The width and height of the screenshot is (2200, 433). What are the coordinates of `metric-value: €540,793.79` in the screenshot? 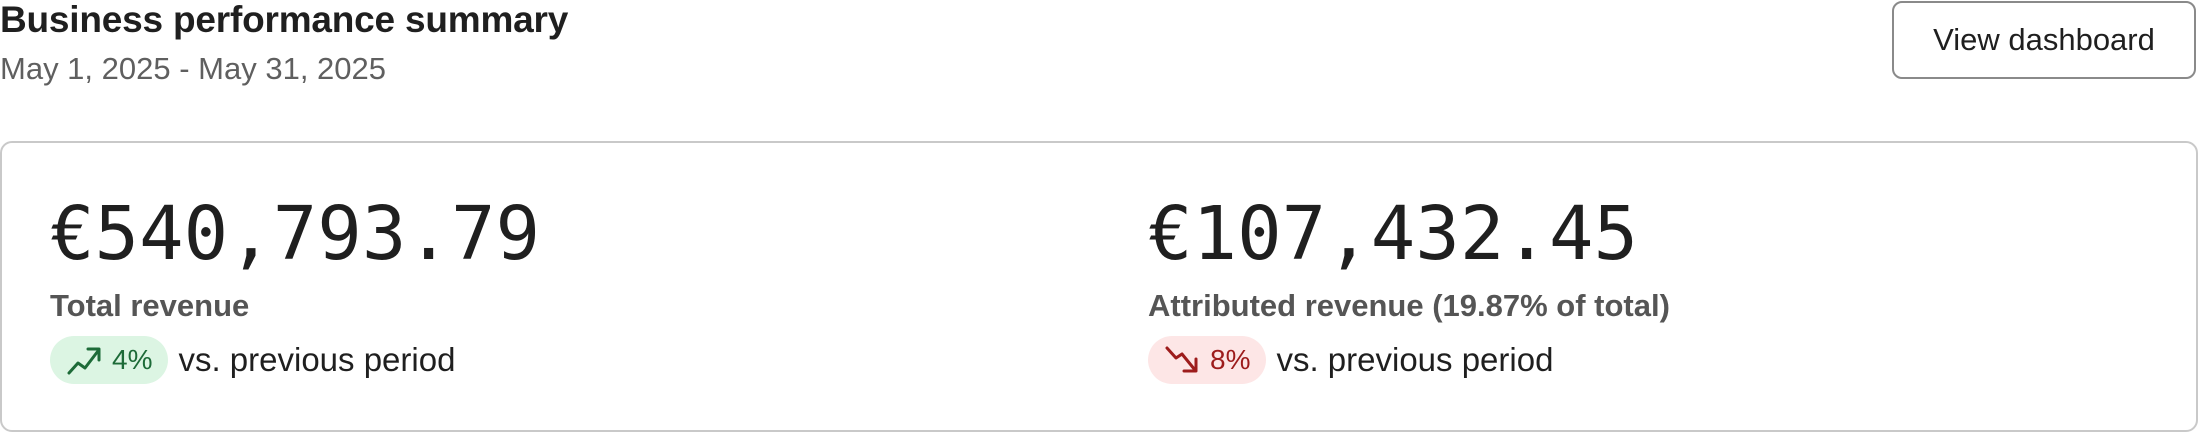 It's located at (295, 234).